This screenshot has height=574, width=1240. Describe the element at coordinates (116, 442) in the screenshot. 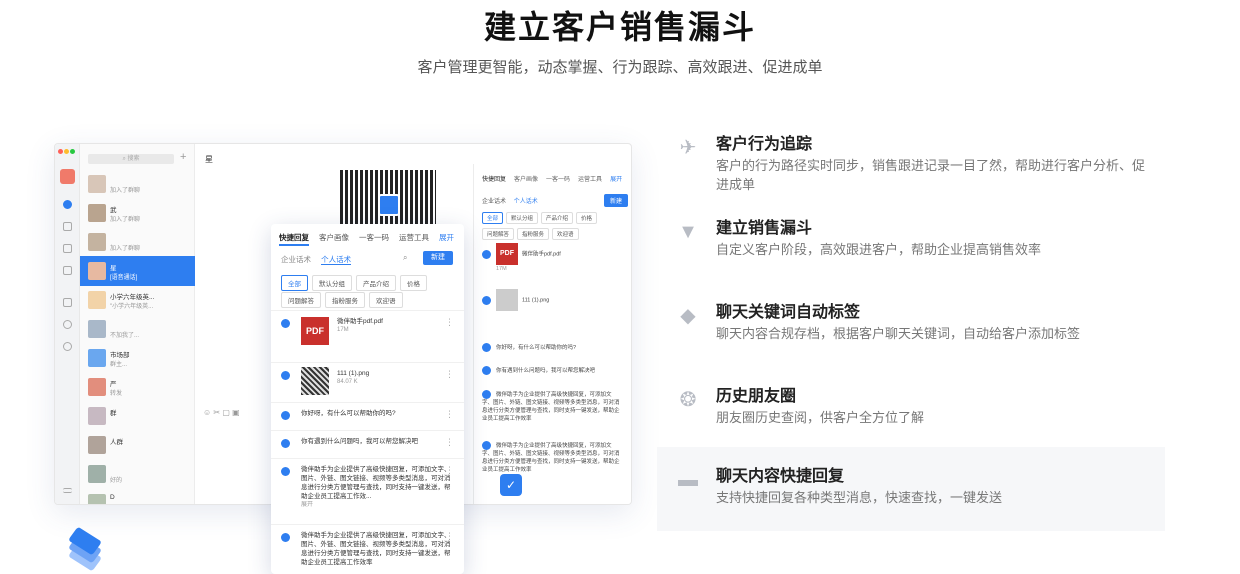

I see `conversation-name: 人群` at that location.